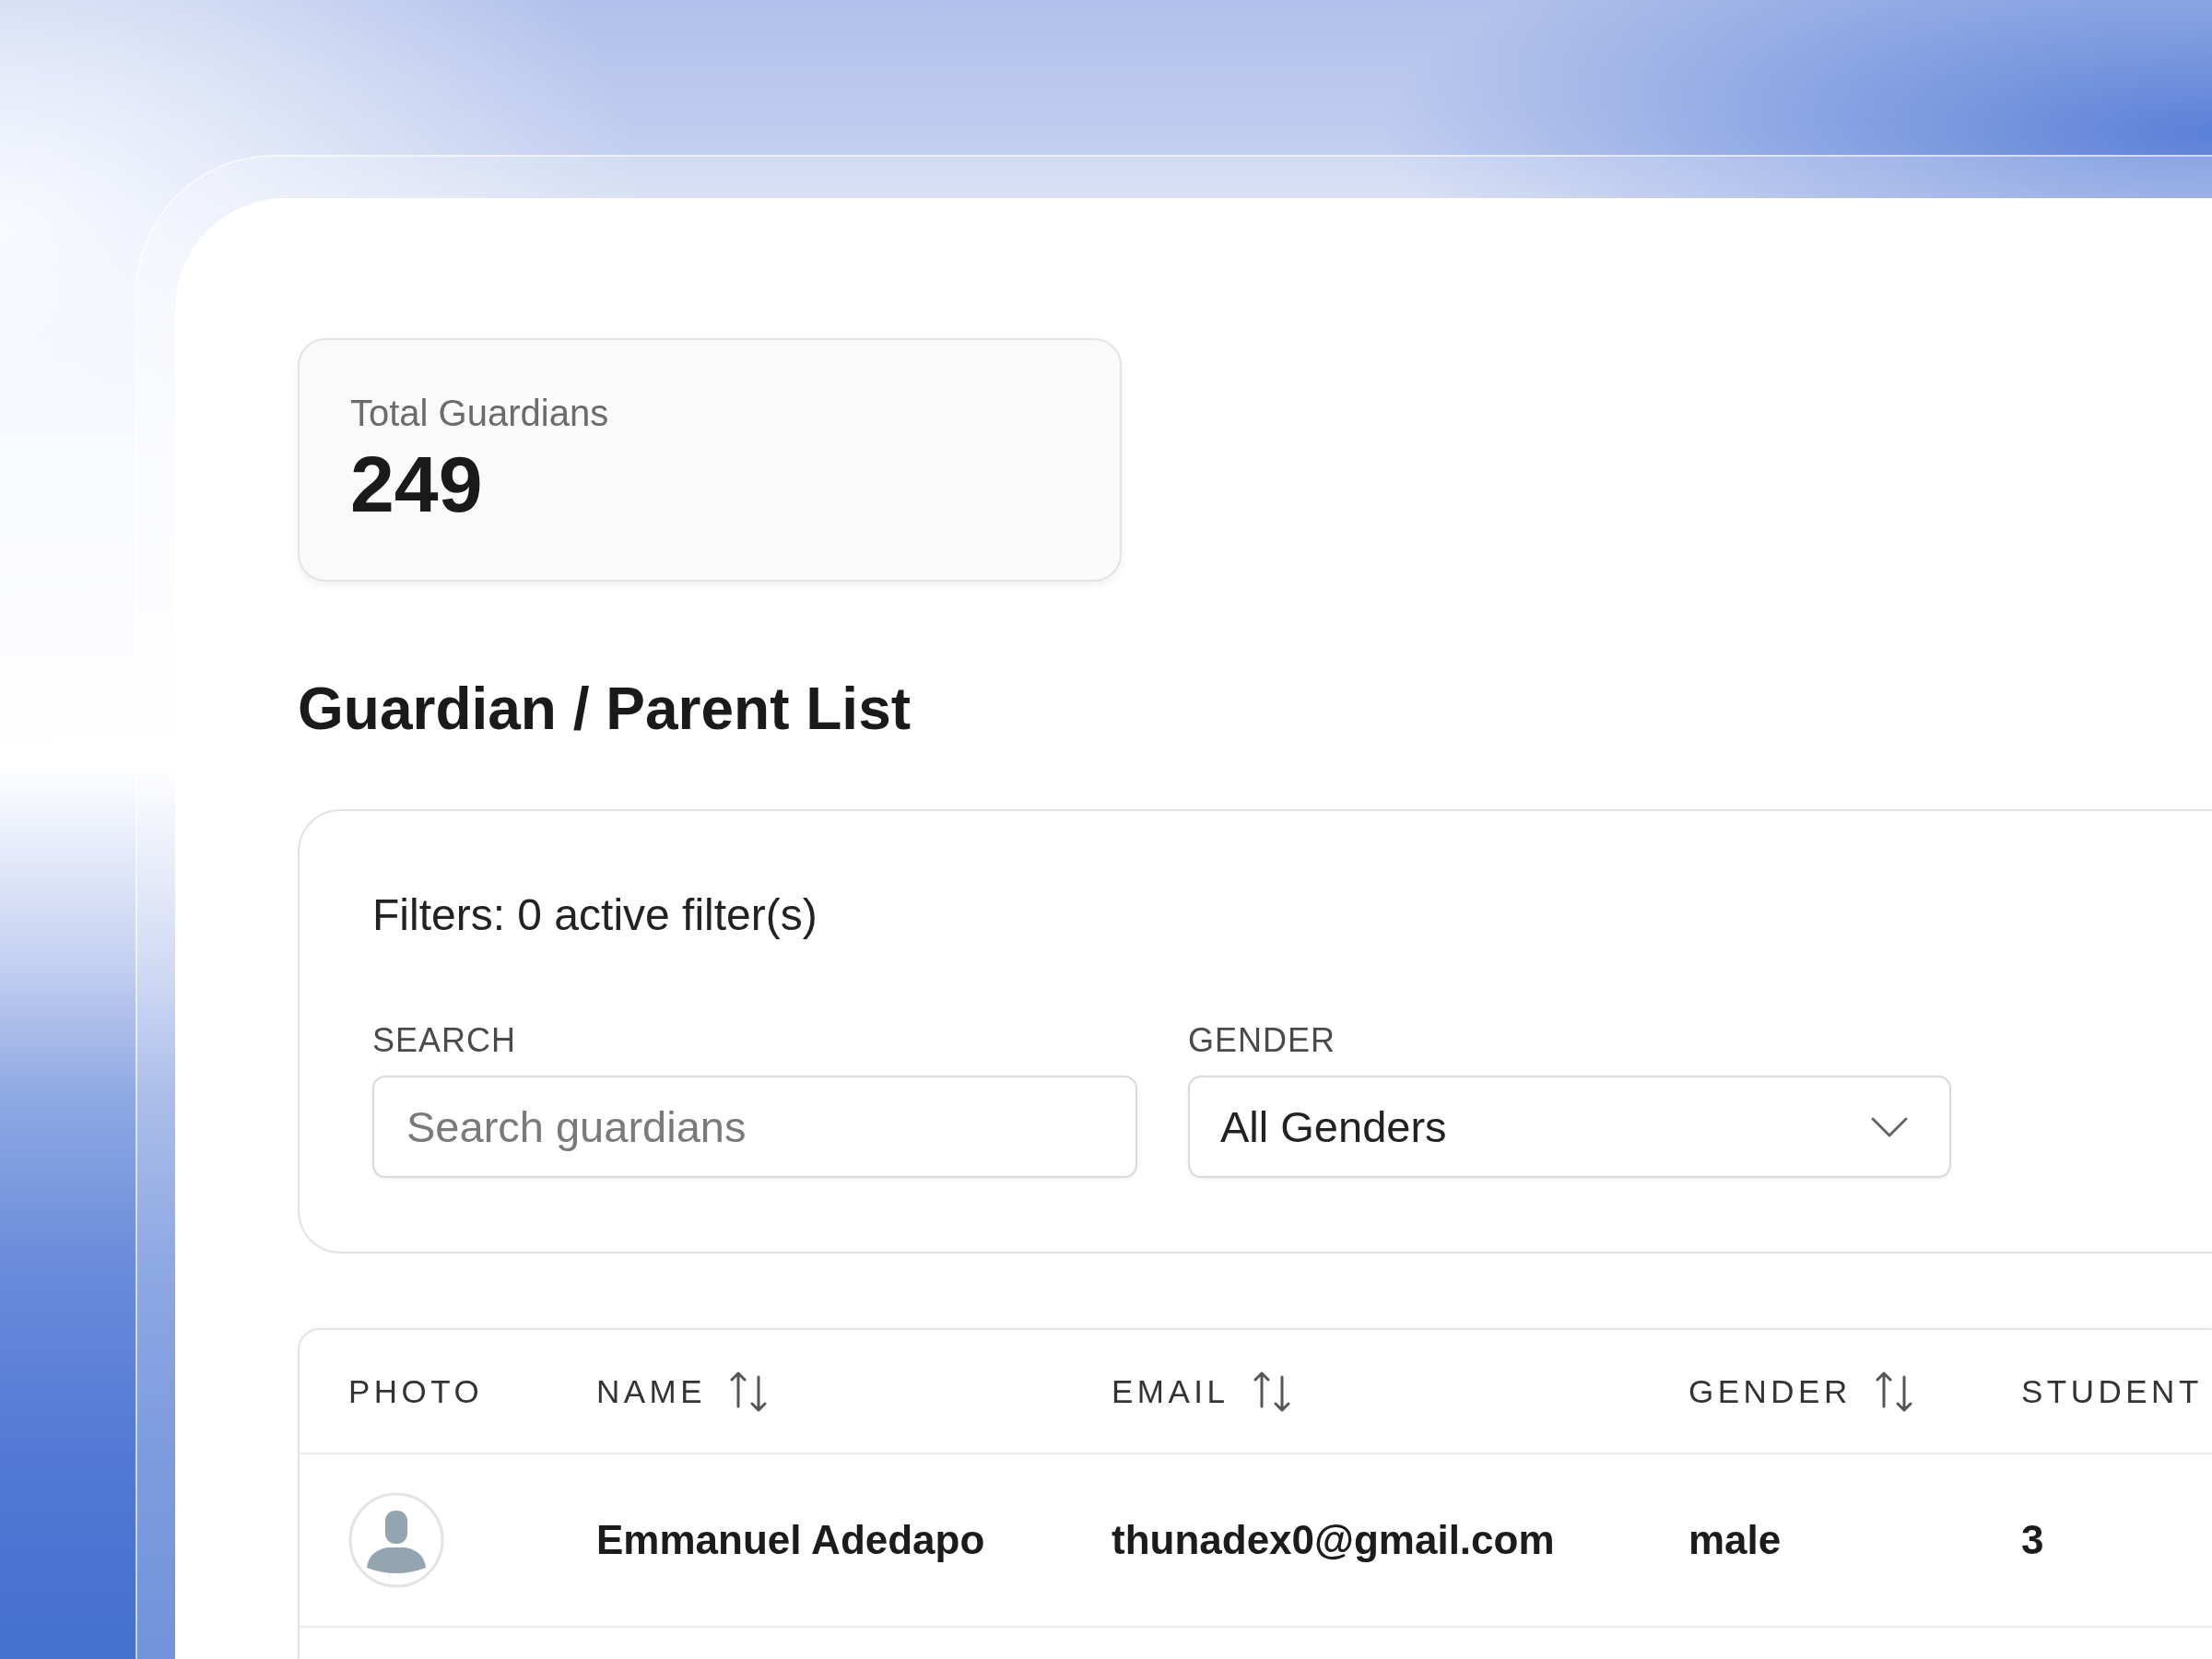 The width and height of the screenshot is (2212, 1659). What do you see at coordinates (605, 709) in the screenshot?
I see `page-title: Guardian / Parent List` at bounding box center [605, 709].